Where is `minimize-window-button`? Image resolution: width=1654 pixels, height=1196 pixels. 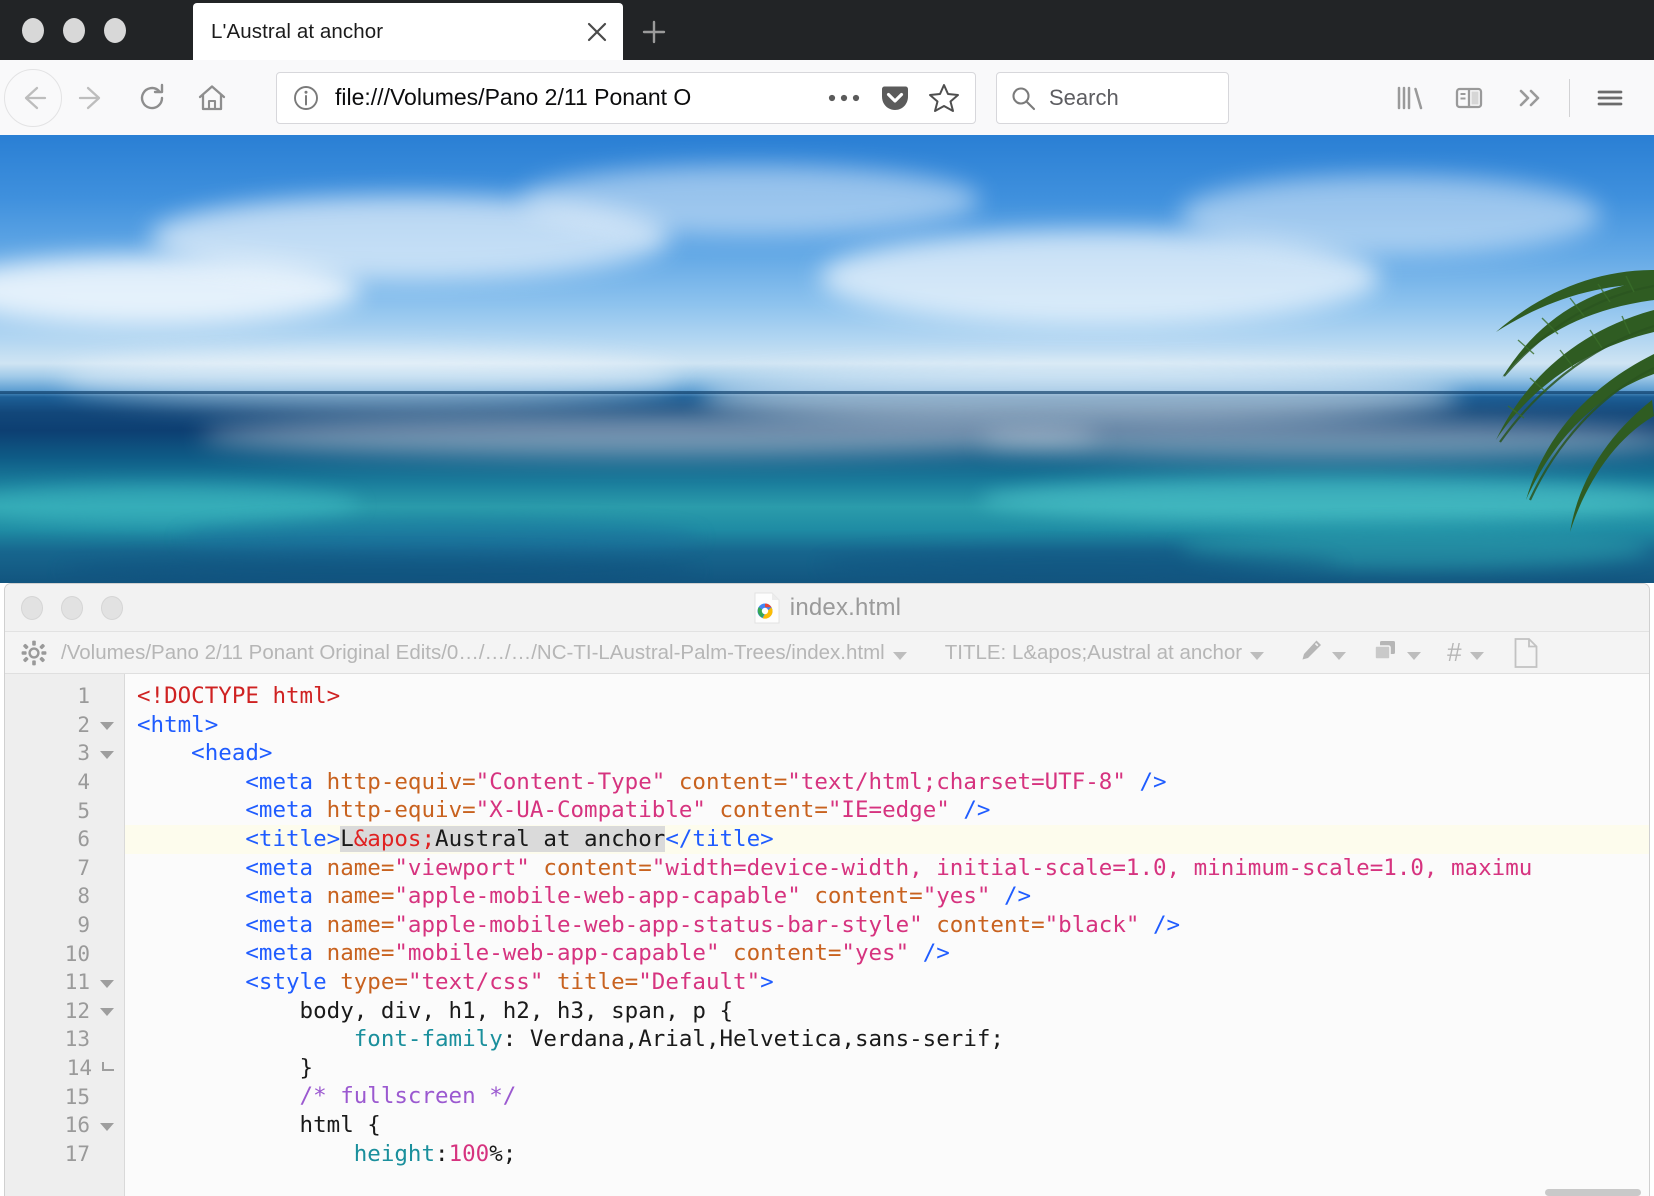 minimize-window-button is located at coordinates (74, 30).